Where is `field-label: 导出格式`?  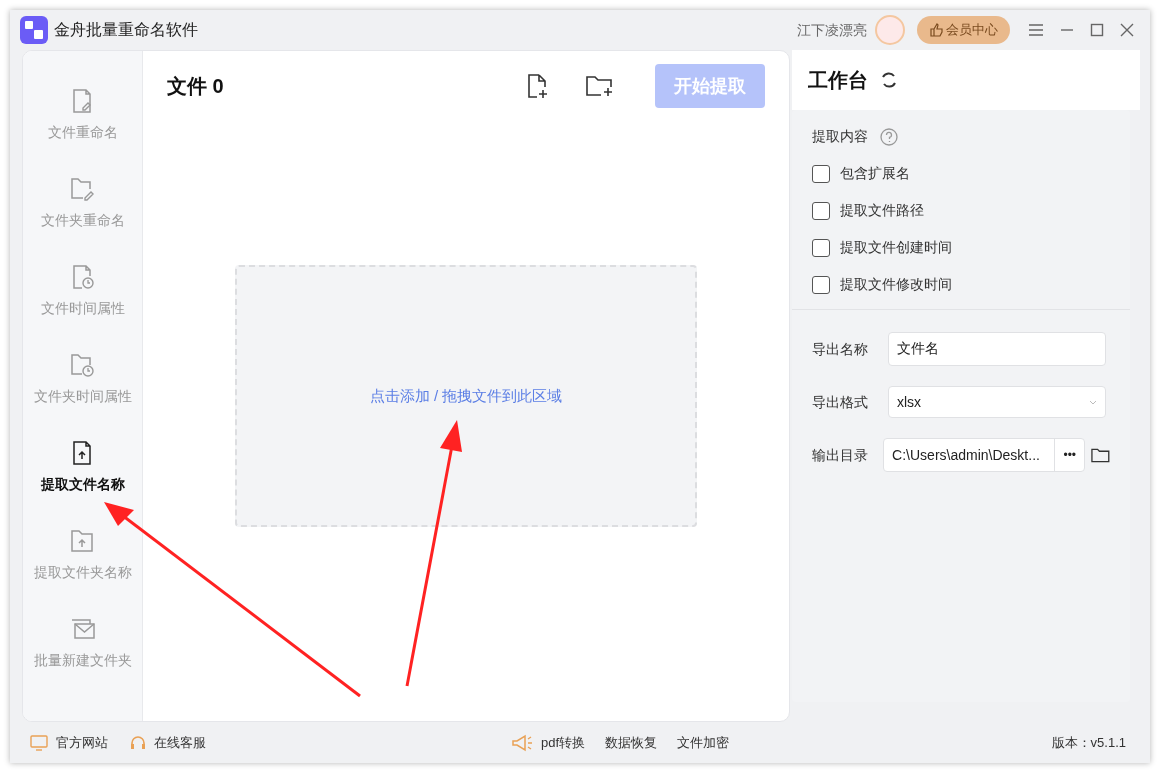 field-label: 导出格式 is located at coordinates (840, 402).